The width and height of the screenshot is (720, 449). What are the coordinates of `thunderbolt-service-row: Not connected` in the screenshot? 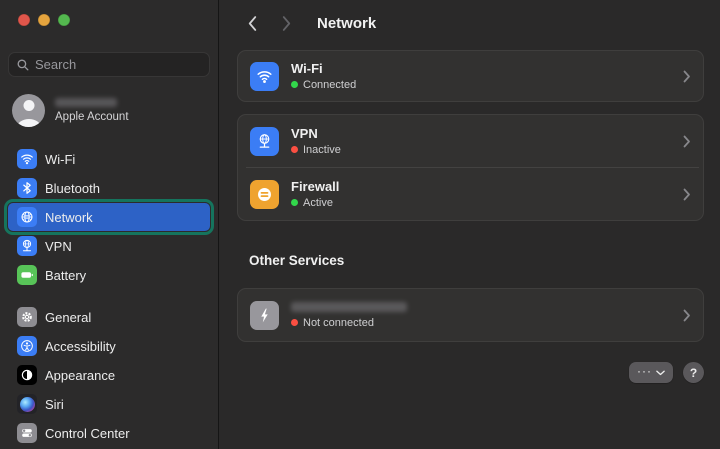 It's located at (470, 315).